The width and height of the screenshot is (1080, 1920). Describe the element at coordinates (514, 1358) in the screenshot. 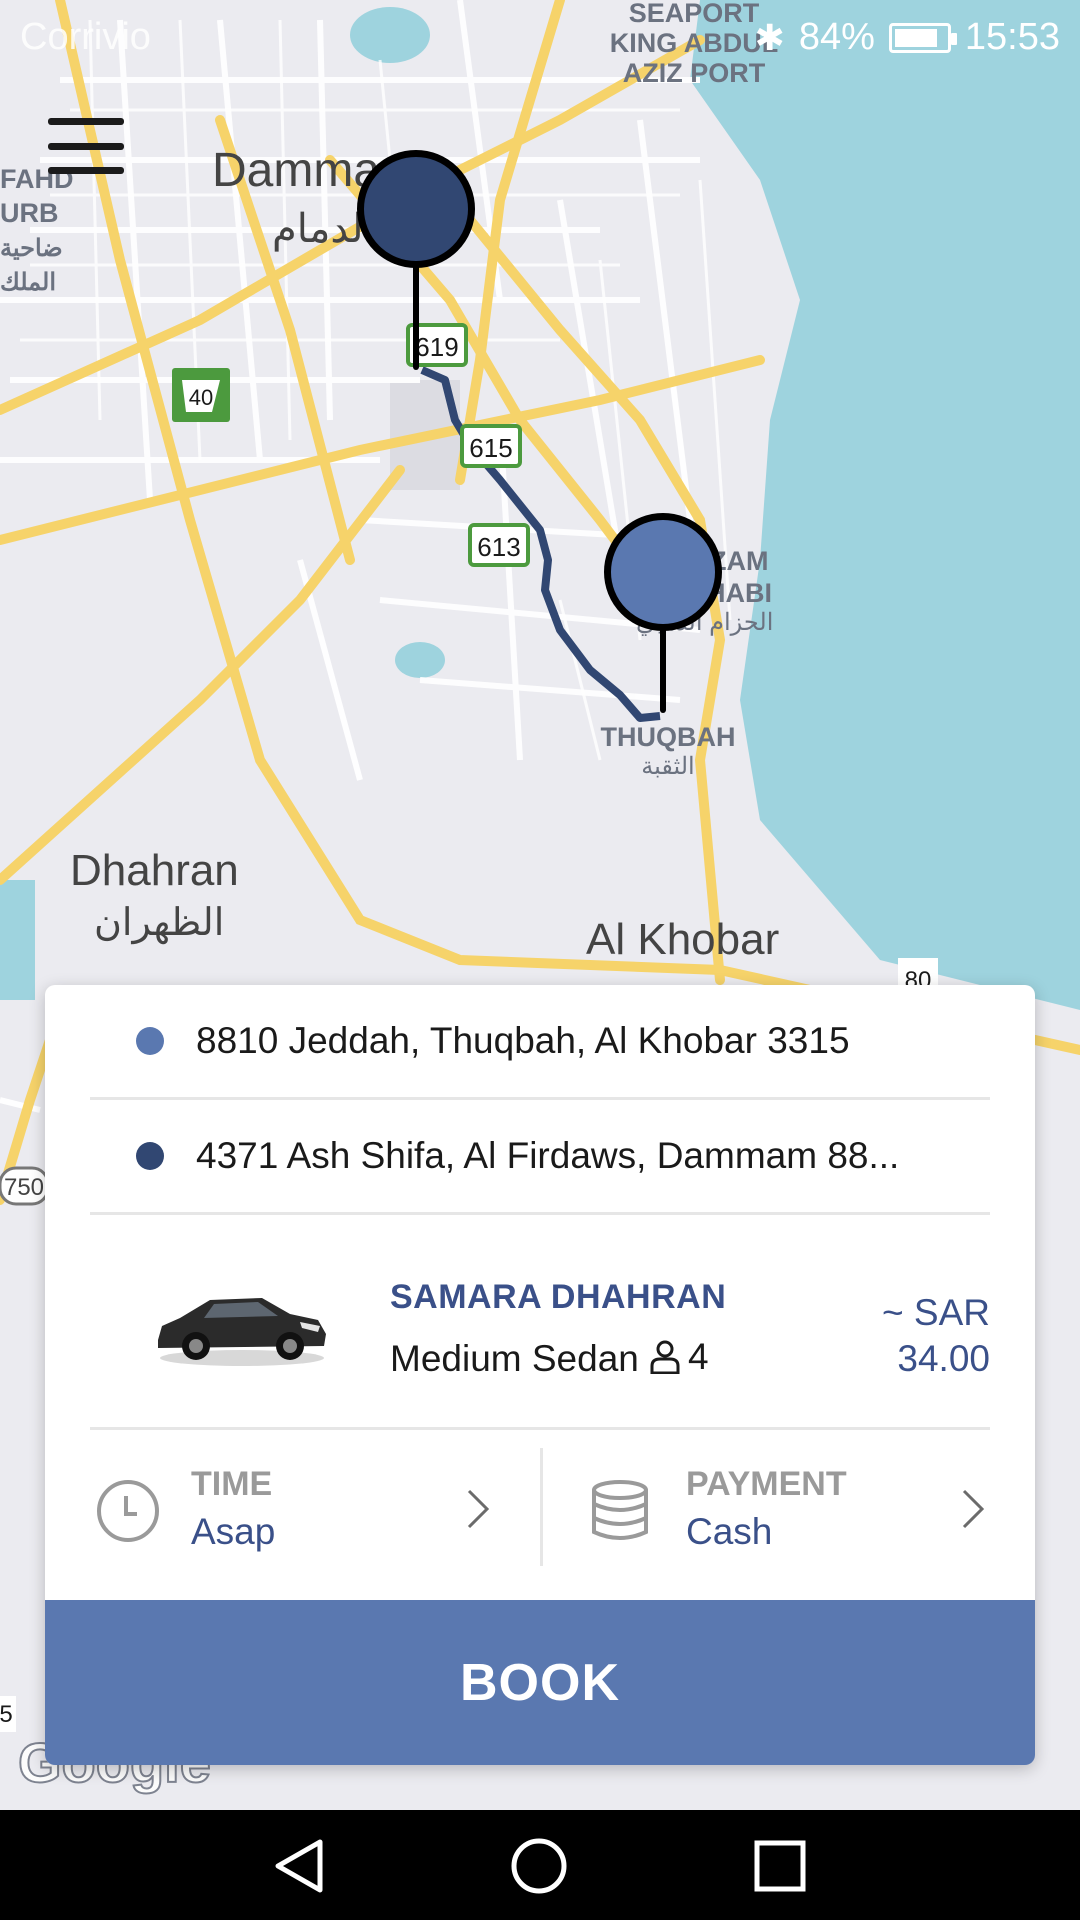

I see `vehicle-type: Medium Sedan` at that location.